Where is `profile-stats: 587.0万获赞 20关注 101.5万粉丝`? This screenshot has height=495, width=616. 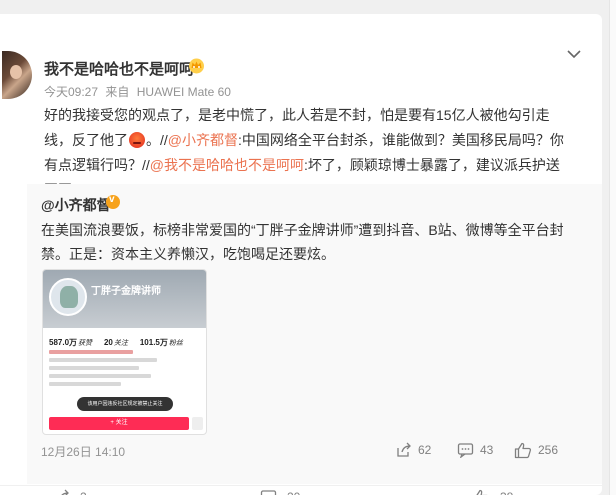
profile-stats: 587.0万获赞 20关注 101.5万粉丝 is located at coordinates (116, 342).